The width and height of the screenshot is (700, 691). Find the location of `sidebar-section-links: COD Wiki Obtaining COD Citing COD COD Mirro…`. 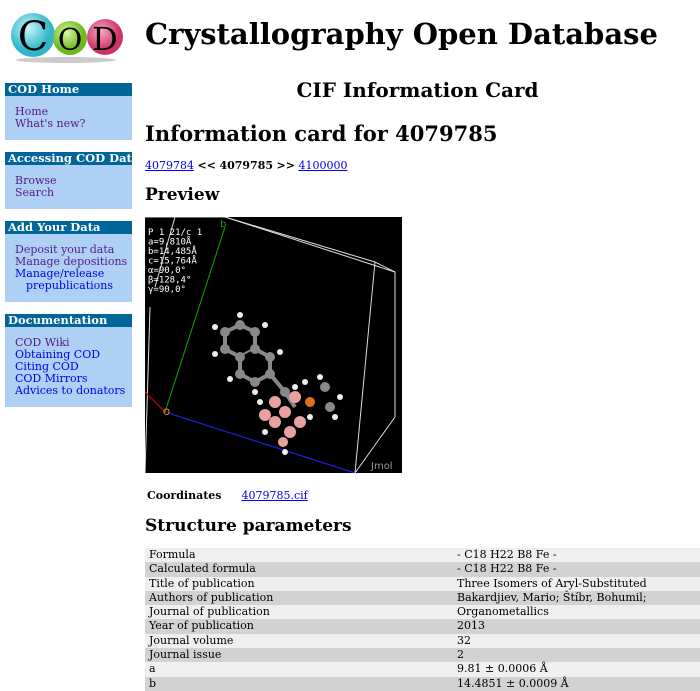

sidebar-section-links: COD Wiki Obtaining COD Citing COD COD Mirro… is located at coordinates (68, 367).